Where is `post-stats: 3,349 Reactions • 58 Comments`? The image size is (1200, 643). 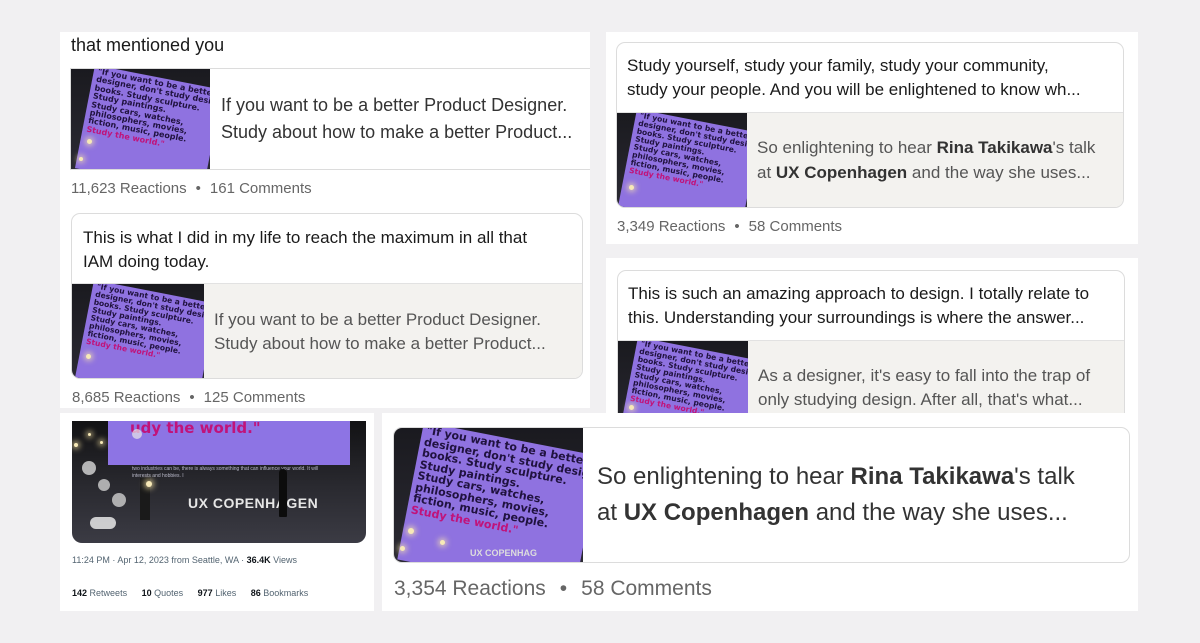 post-stats: 3,349 Reactions • 58 Comments is located at coordinates (730, 226).